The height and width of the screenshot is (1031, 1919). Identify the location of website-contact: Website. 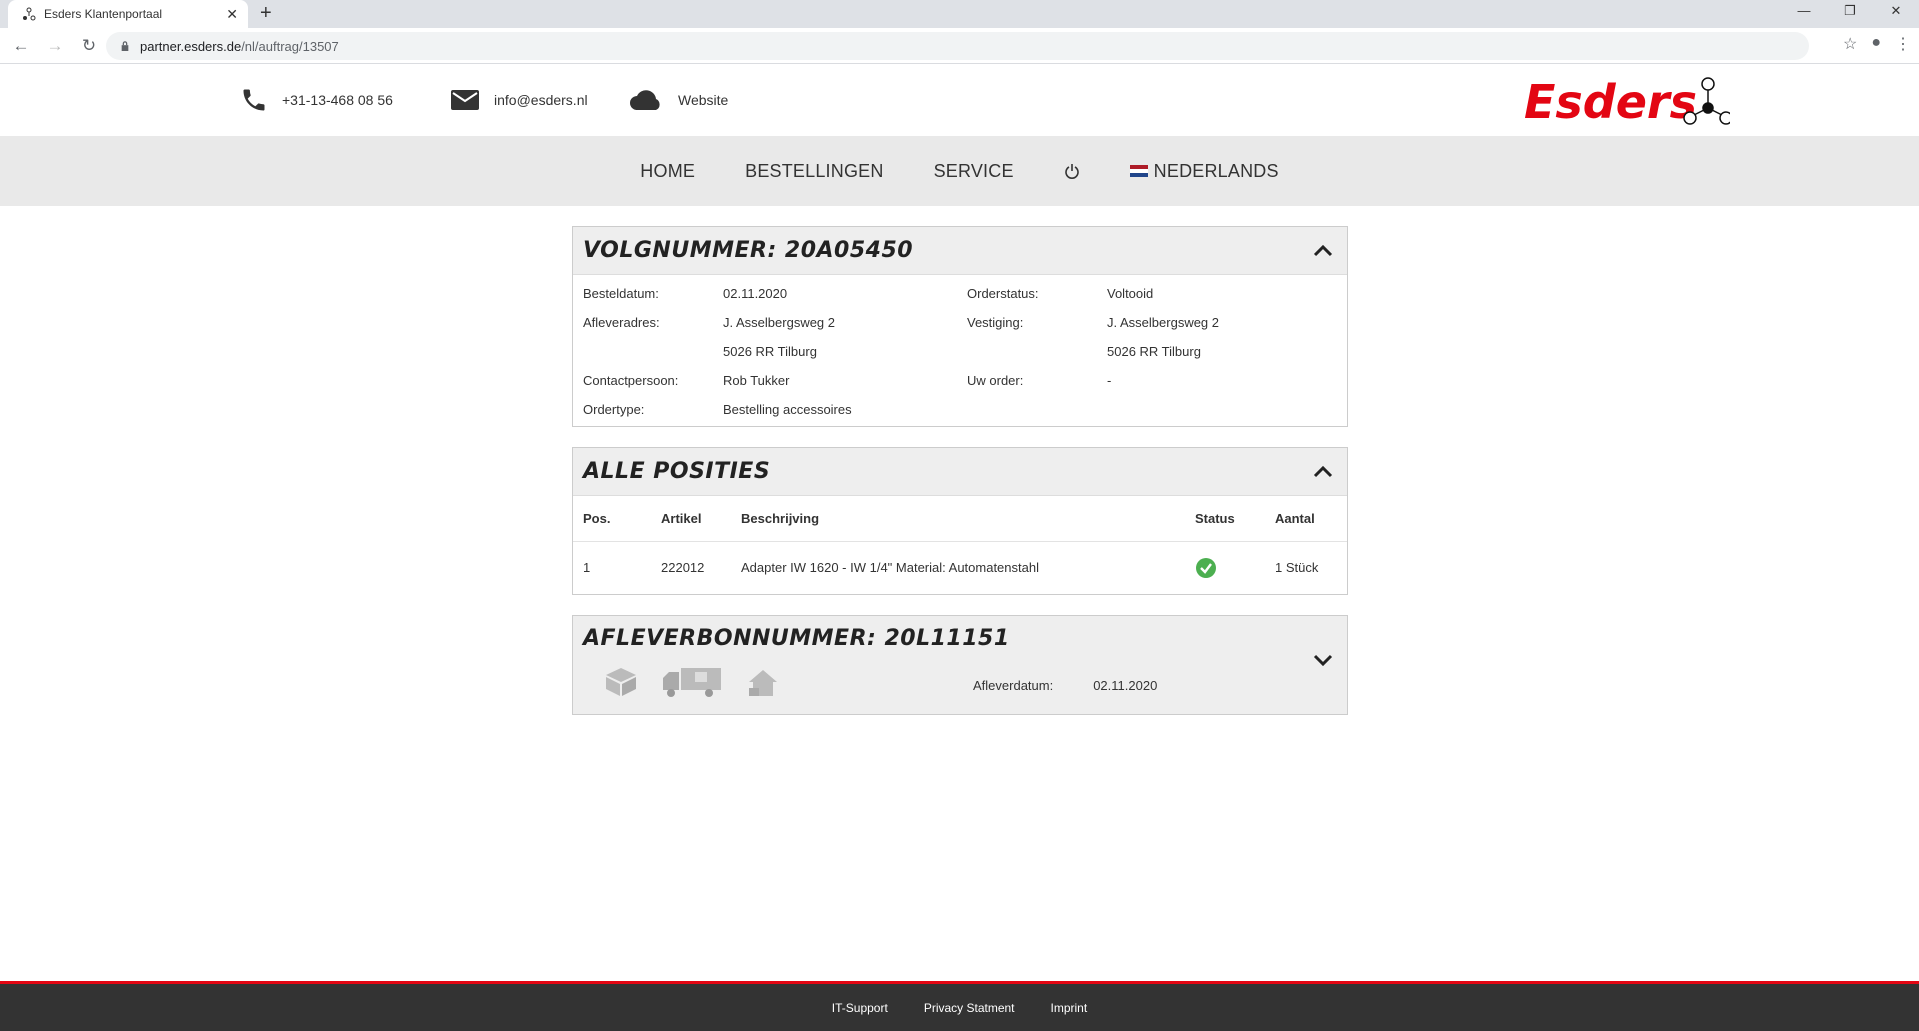
(678, 100).